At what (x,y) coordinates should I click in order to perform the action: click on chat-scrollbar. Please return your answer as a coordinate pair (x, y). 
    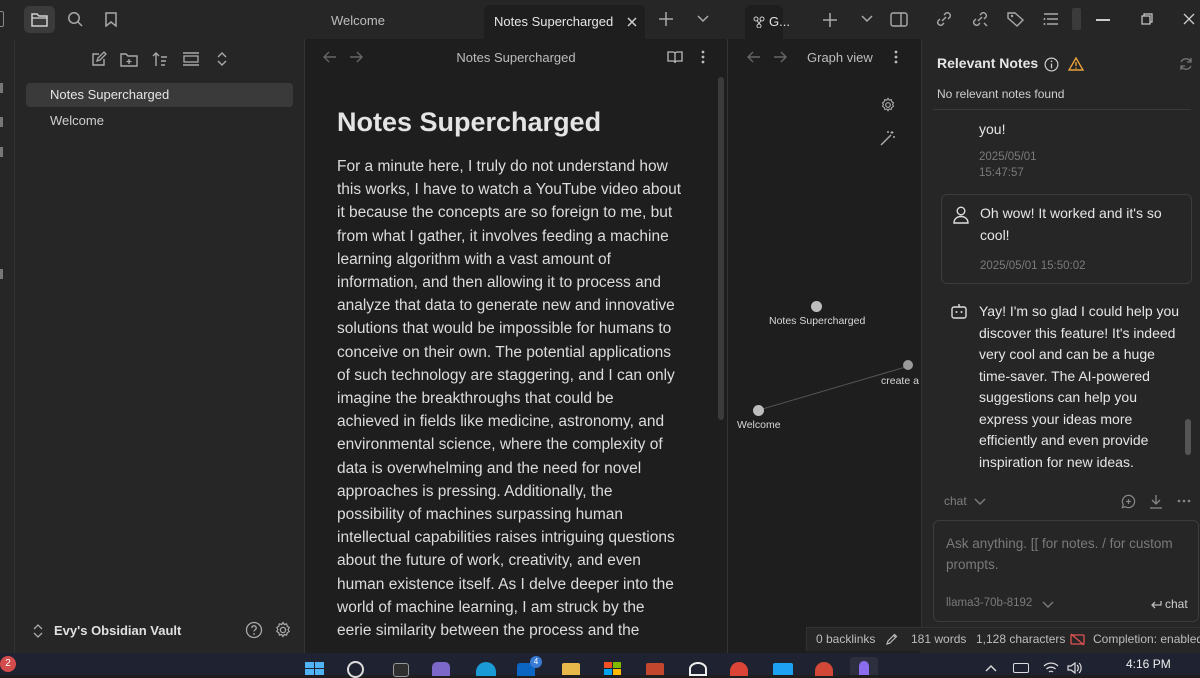
    Looking at the image, I should click on (1188, 437).